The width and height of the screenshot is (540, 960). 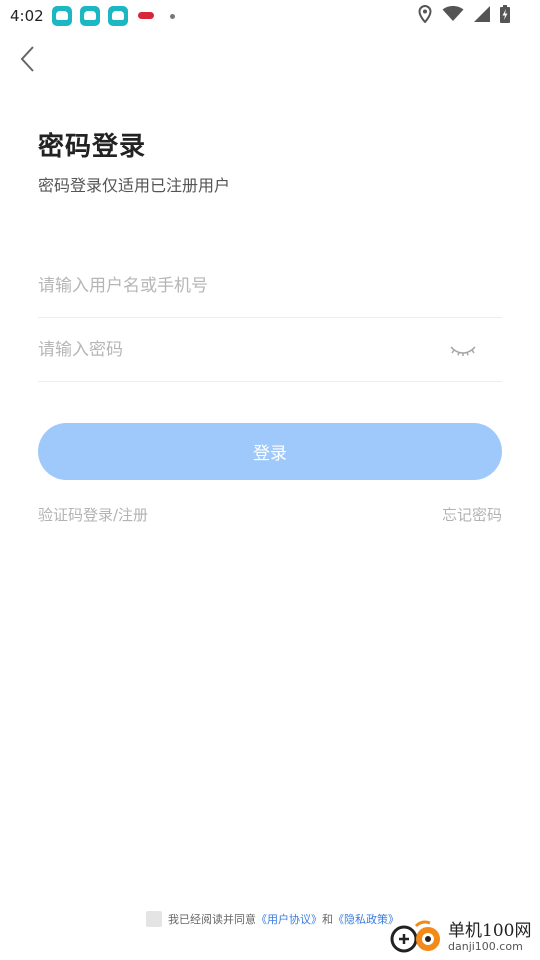 I want to click on back-button, so click(x=29, y=59).